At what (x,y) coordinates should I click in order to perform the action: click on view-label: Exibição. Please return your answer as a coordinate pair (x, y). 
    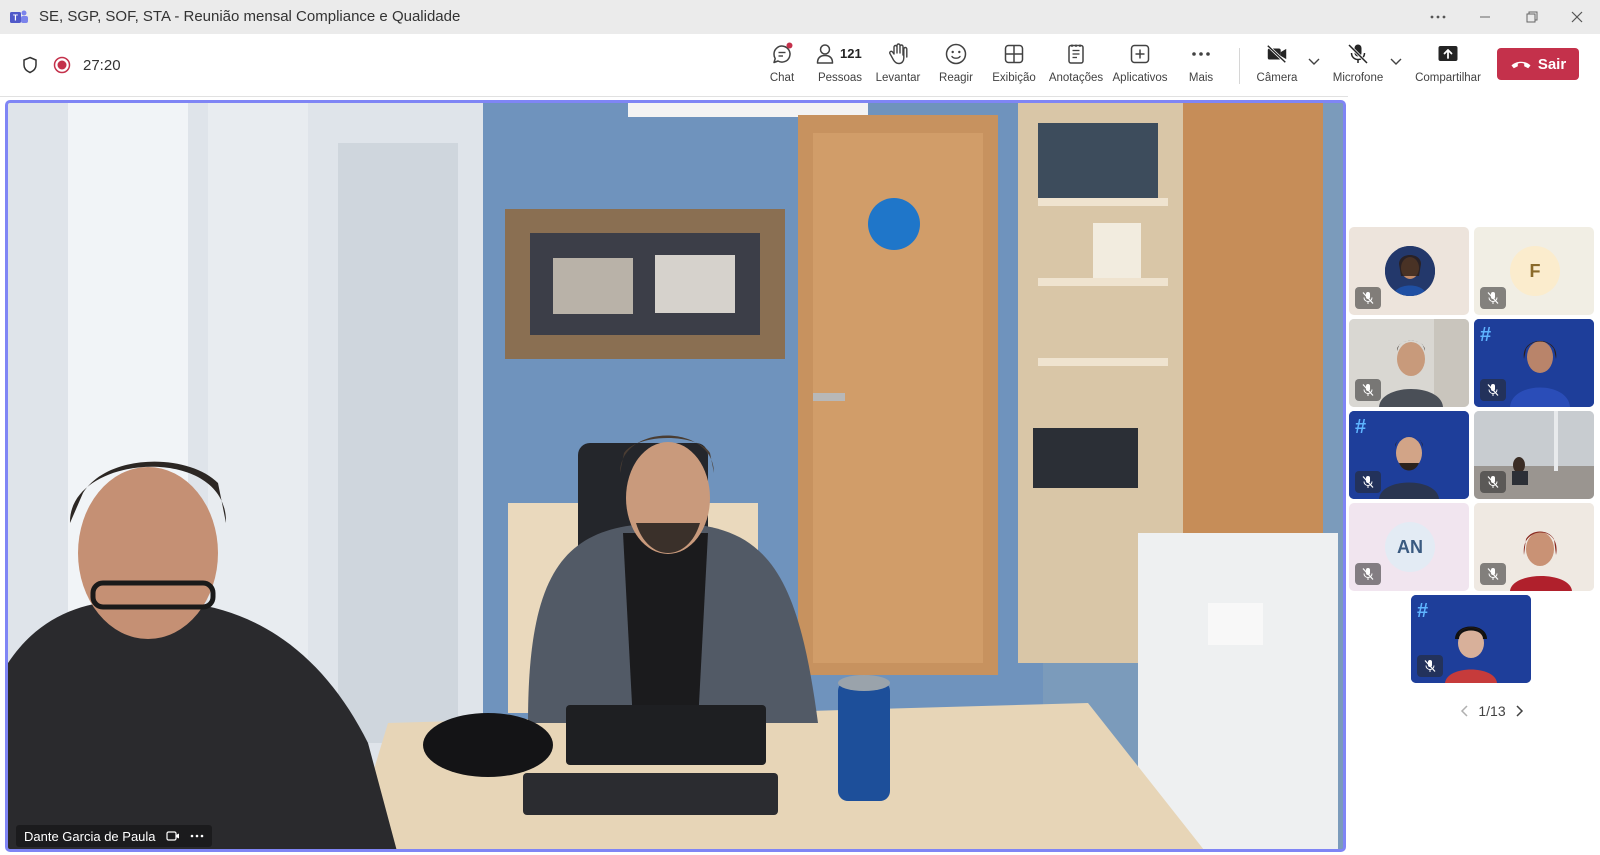
    Looking at the image, I should click on (1014, 78).